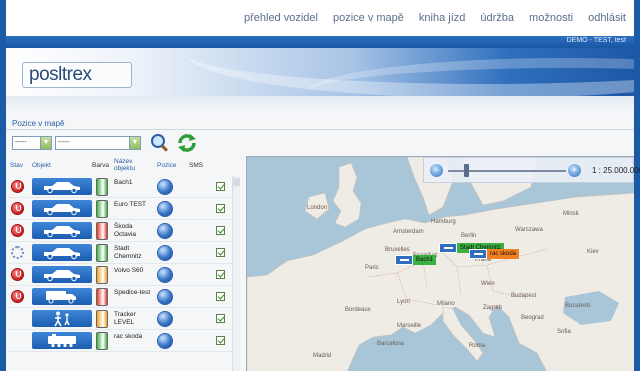 The height and width of the screenshot is (371, 640). What do you see at coordinates (281, 18) in the screenshot?
I see `nav-vehicle-overview: přehled vozidel` at bounding box center [281, 18].